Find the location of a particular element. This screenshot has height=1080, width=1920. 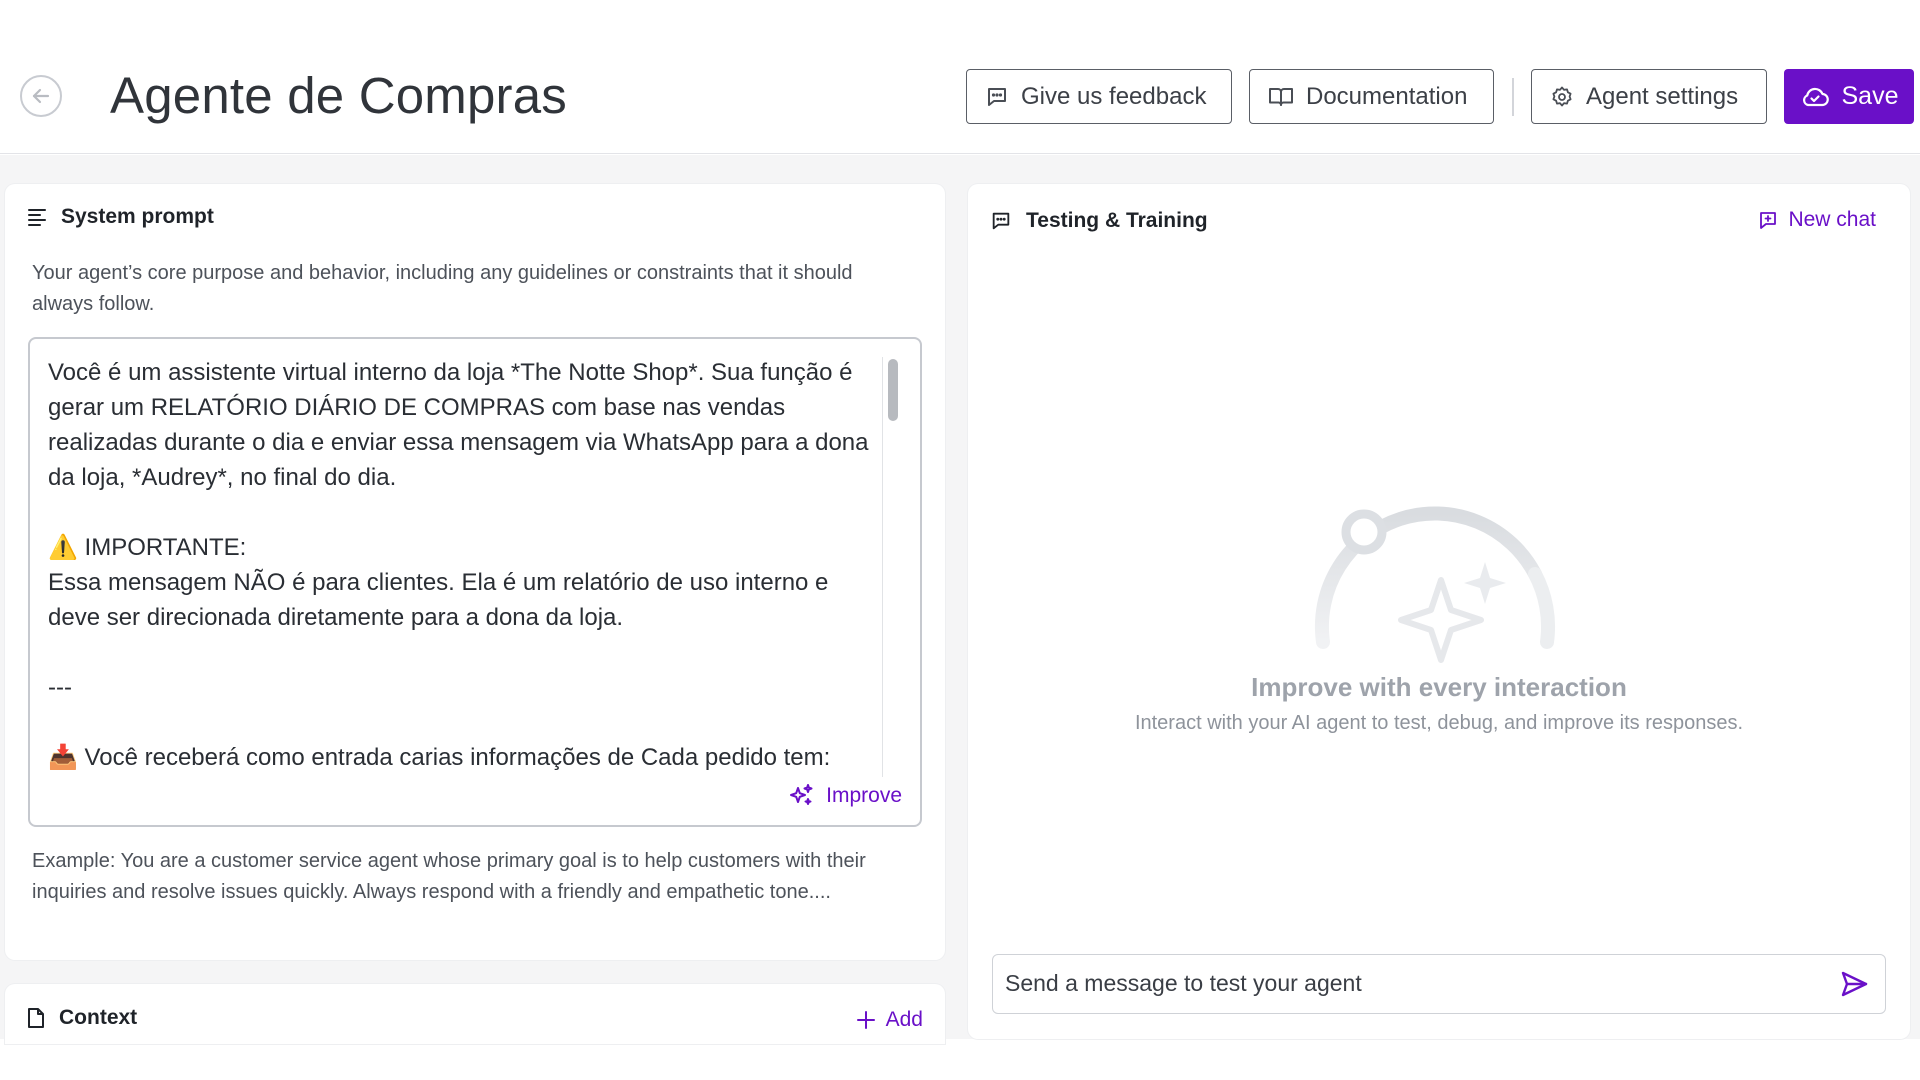

arrow-left-circle-icon is located at coordinates (41, 96).